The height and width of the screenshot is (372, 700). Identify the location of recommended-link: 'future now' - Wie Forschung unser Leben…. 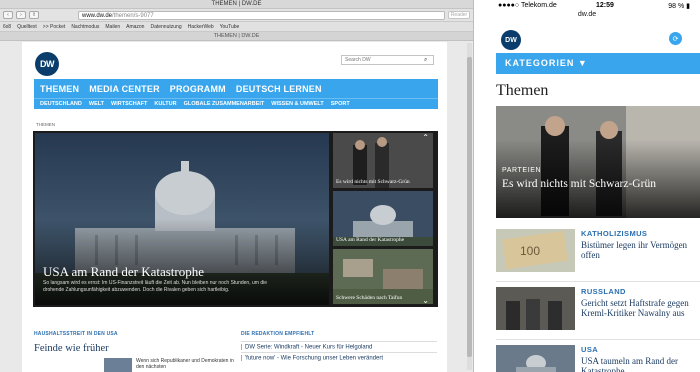
(339, 357).